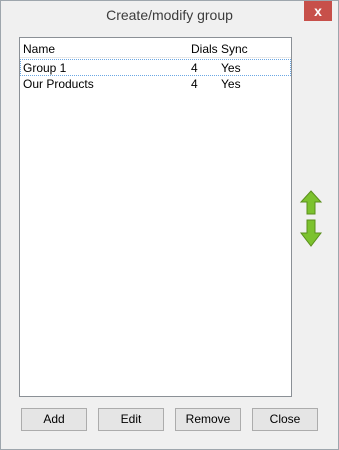 The width and height of the screenshot is (339, 450). I want to click on reorder-controls, so click(311, 219).